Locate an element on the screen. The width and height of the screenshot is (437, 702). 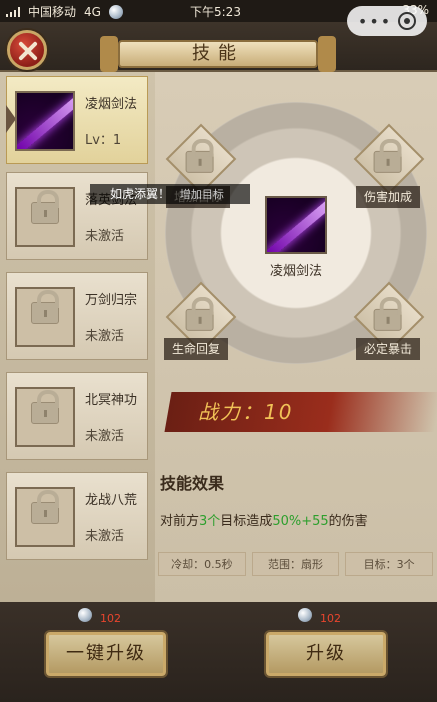
signal-icon is located at coordinates (13, 11).